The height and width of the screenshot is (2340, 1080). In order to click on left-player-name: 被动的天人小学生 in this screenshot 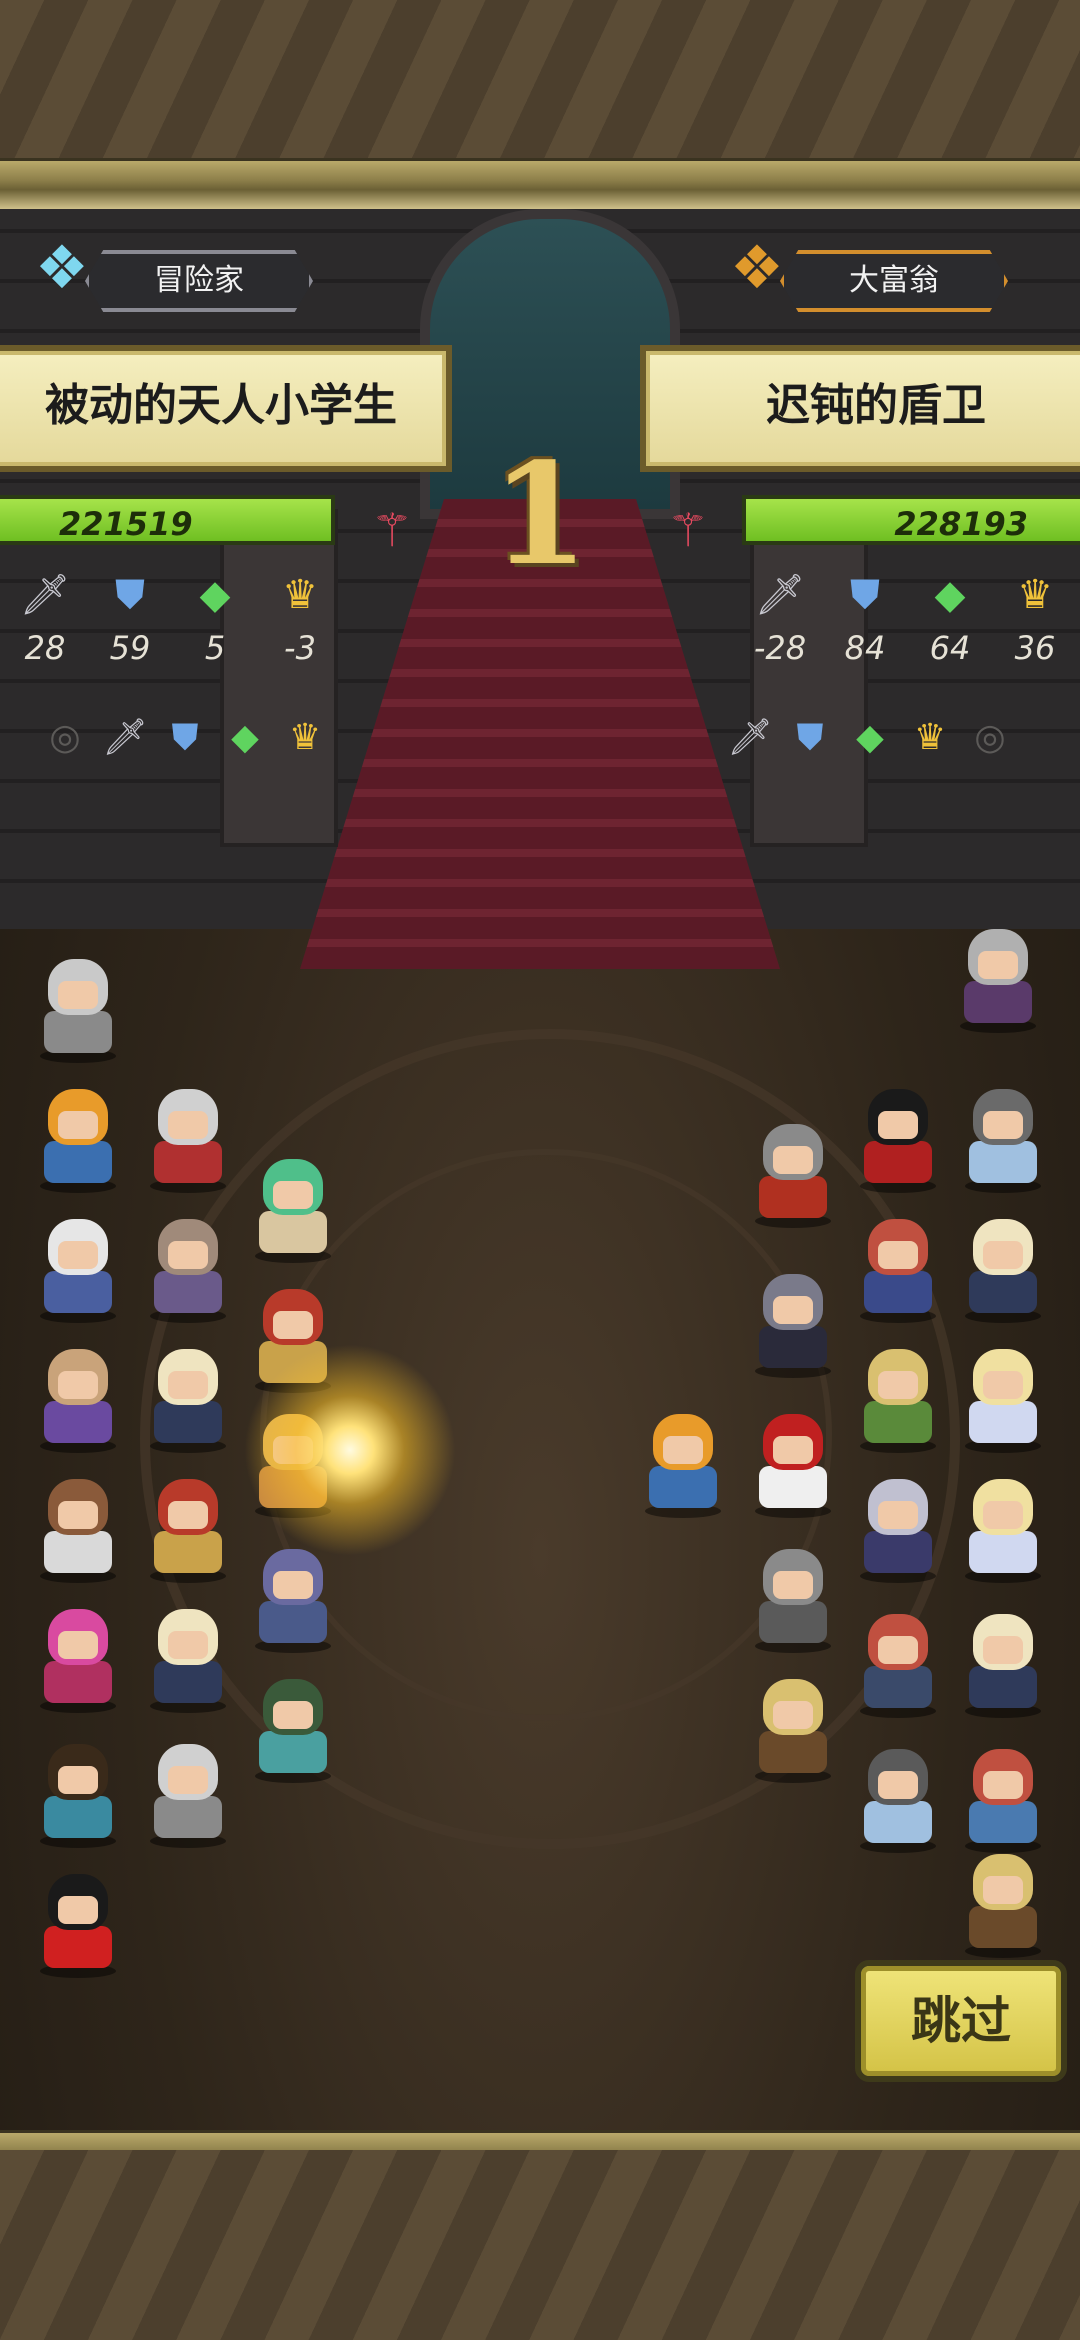, I will do `click(226, 408)`.